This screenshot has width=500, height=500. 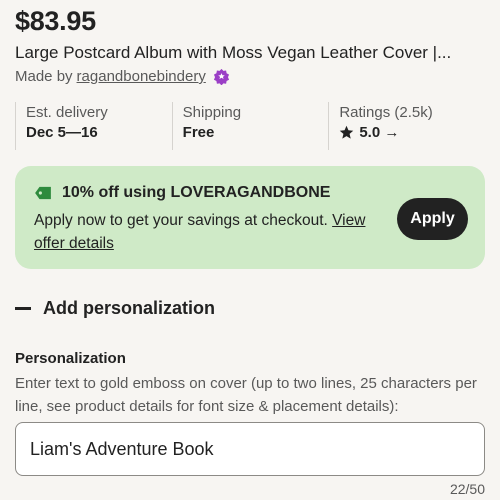 I want to click on rating-score: 5.0 →, so click(x=379, y=132).